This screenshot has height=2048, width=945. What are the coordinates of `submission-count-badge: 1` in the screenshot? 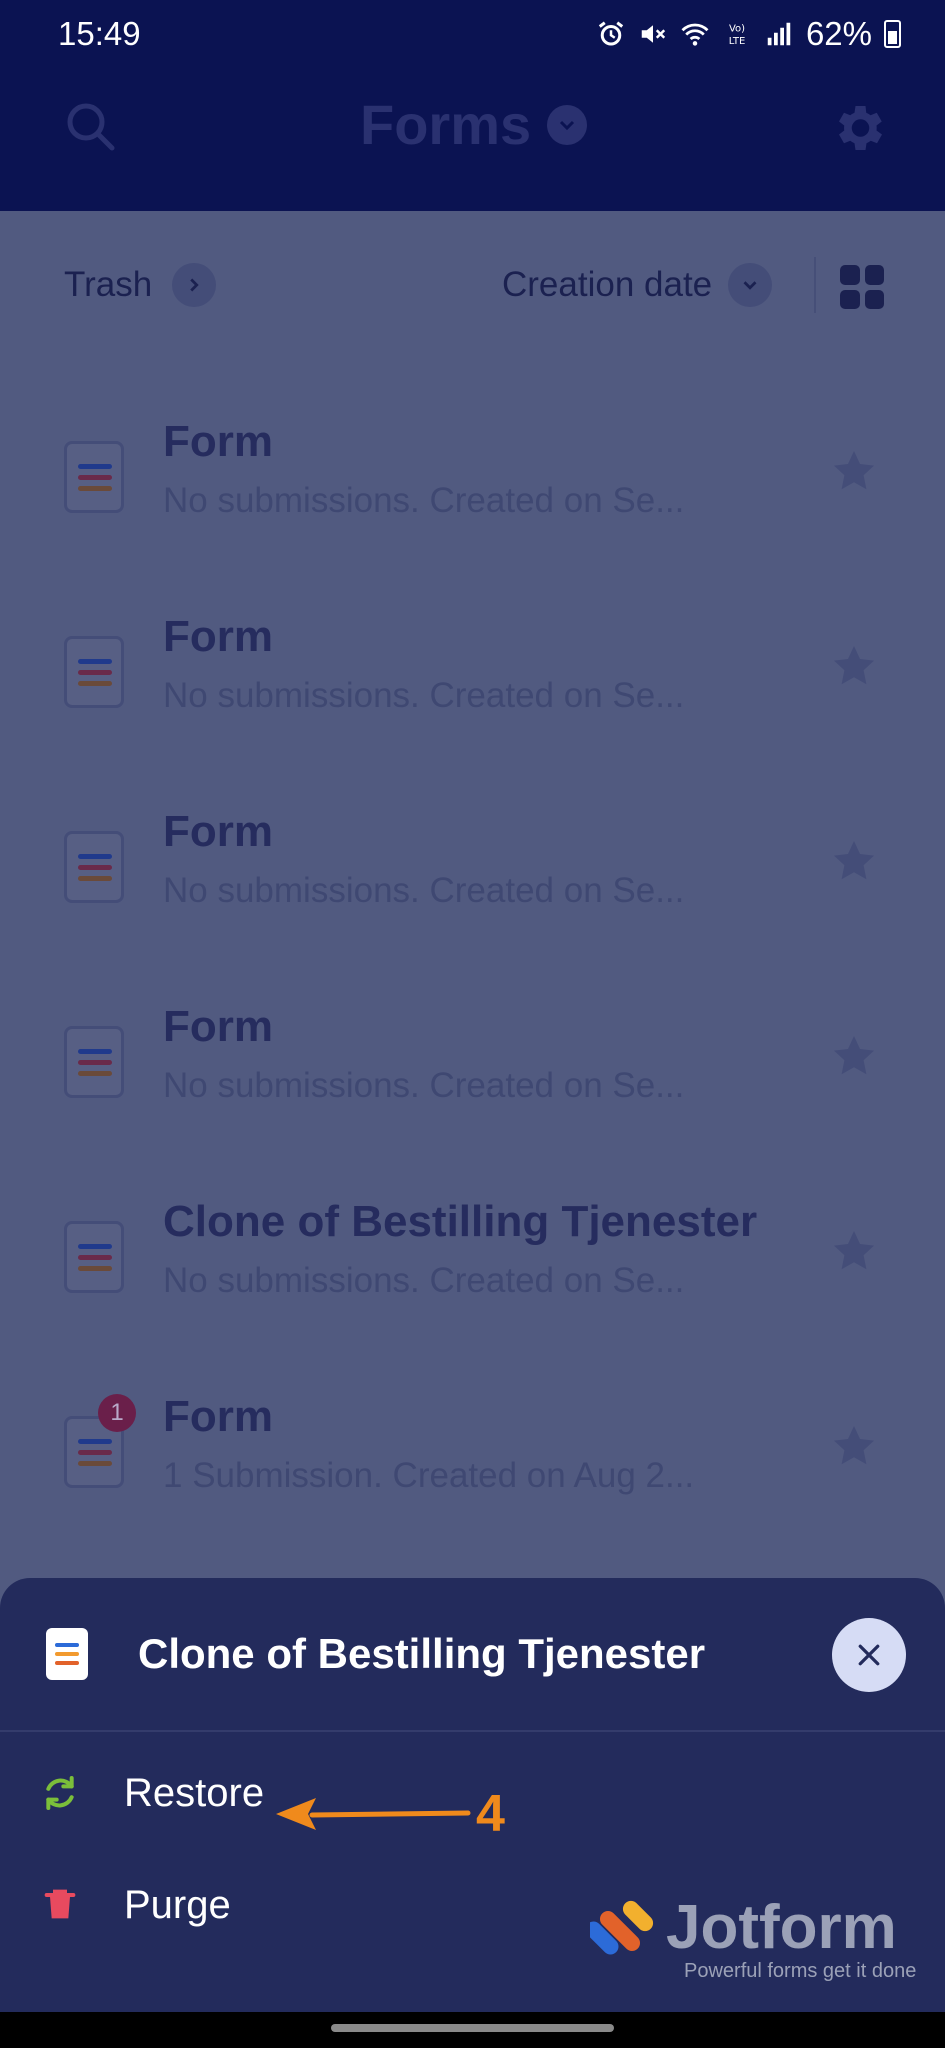 It's located at (117, 1413).